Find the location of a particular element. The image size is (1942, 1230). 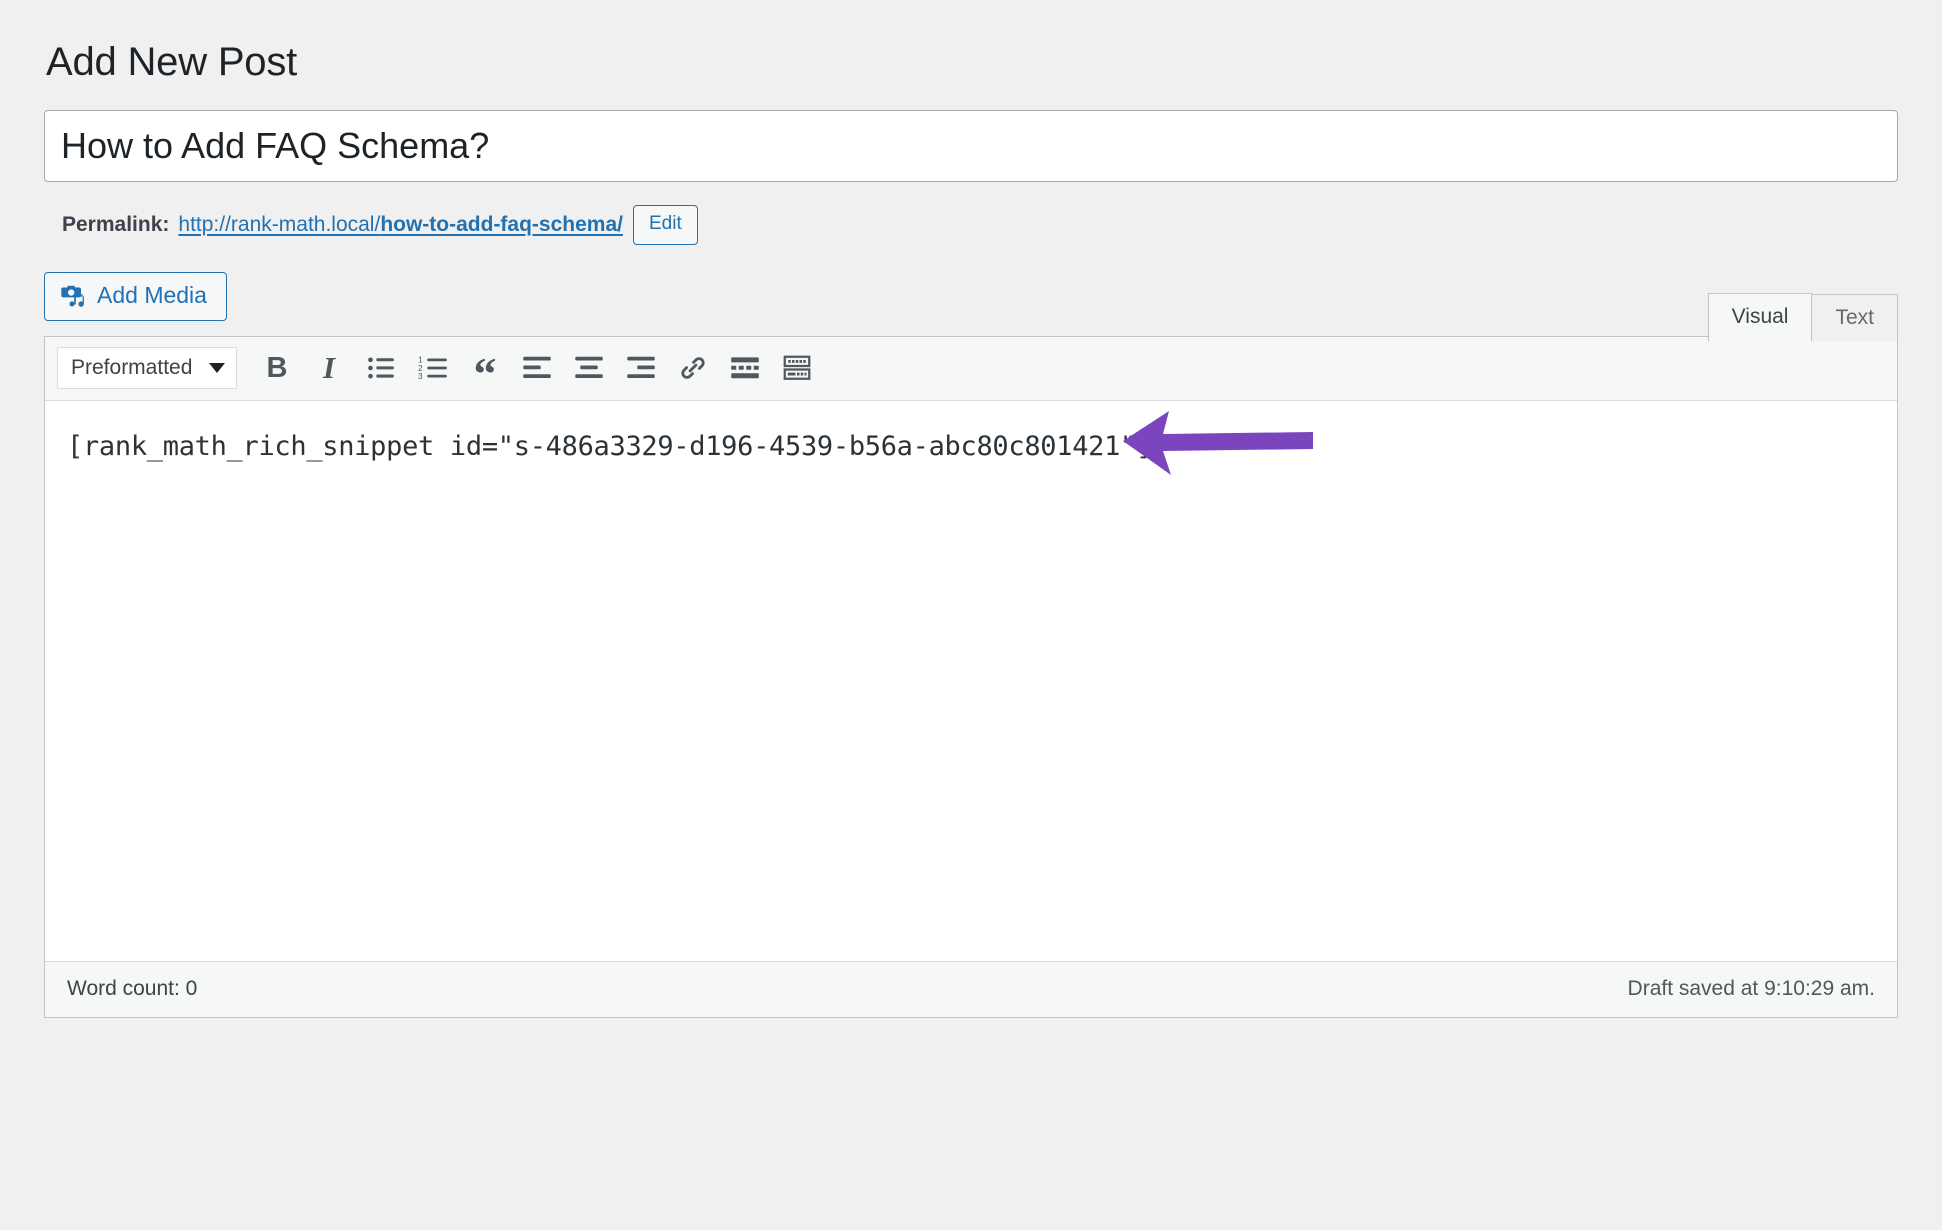

tab-visual: Visual is located at coordinates (1760, 317).